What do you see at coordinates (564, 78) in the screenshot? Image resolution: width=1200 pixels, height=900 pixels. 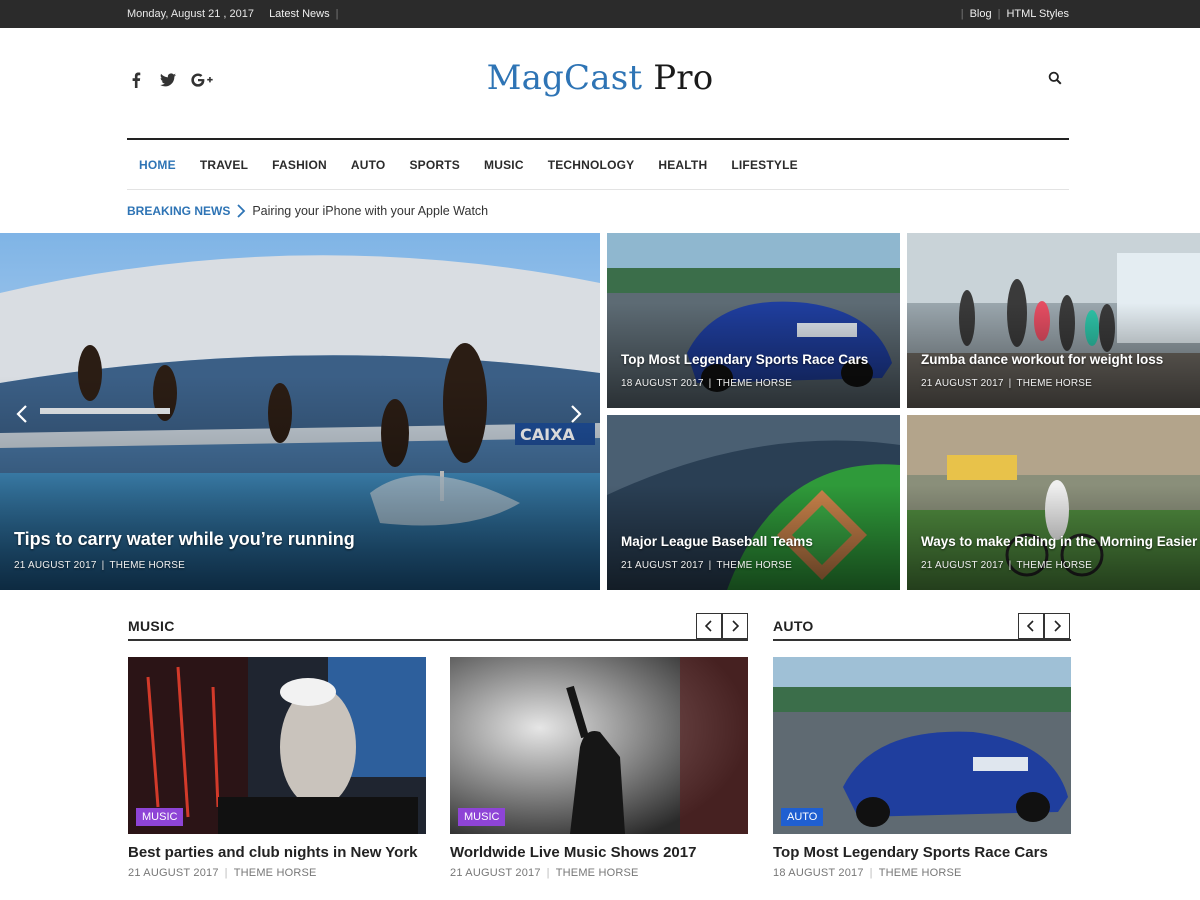 I see `logo-text-main: MagCast` at bounding box center [564, 78].